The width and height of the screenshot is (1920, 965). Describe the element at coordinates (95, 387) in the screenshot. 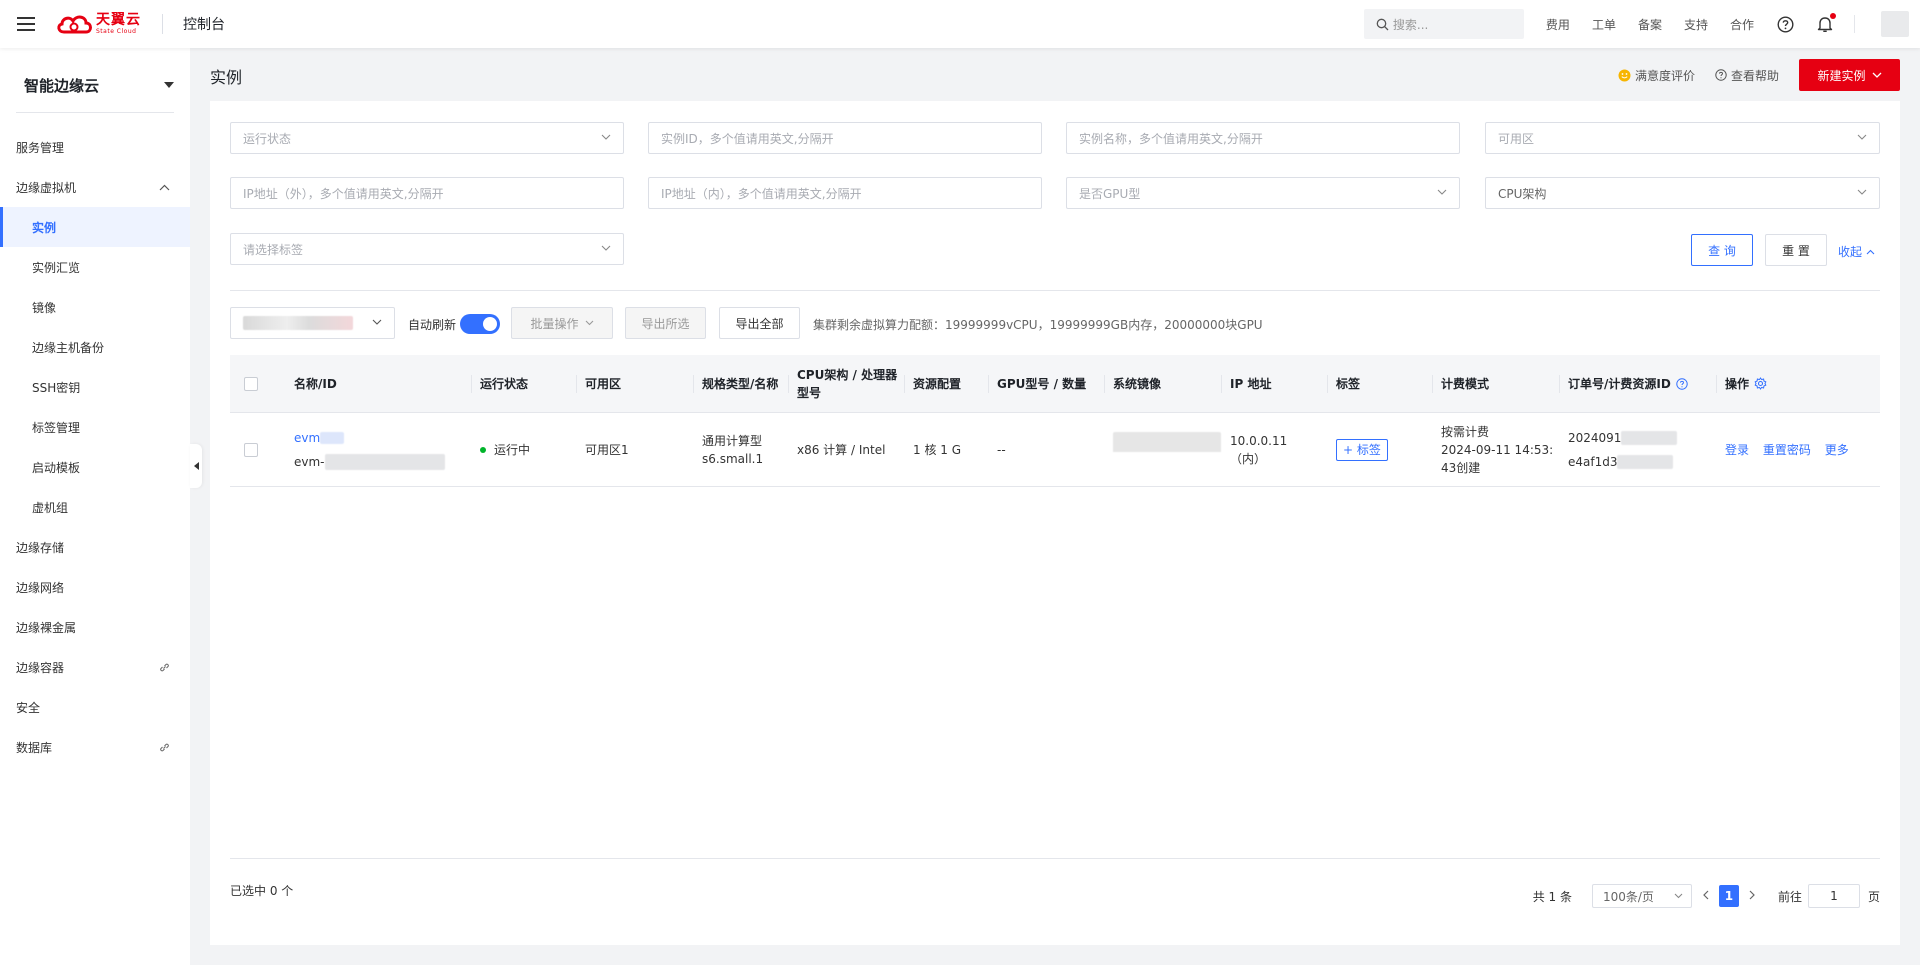

I see `sidebar-item-ssh-keys: SSH密钥` at that location.